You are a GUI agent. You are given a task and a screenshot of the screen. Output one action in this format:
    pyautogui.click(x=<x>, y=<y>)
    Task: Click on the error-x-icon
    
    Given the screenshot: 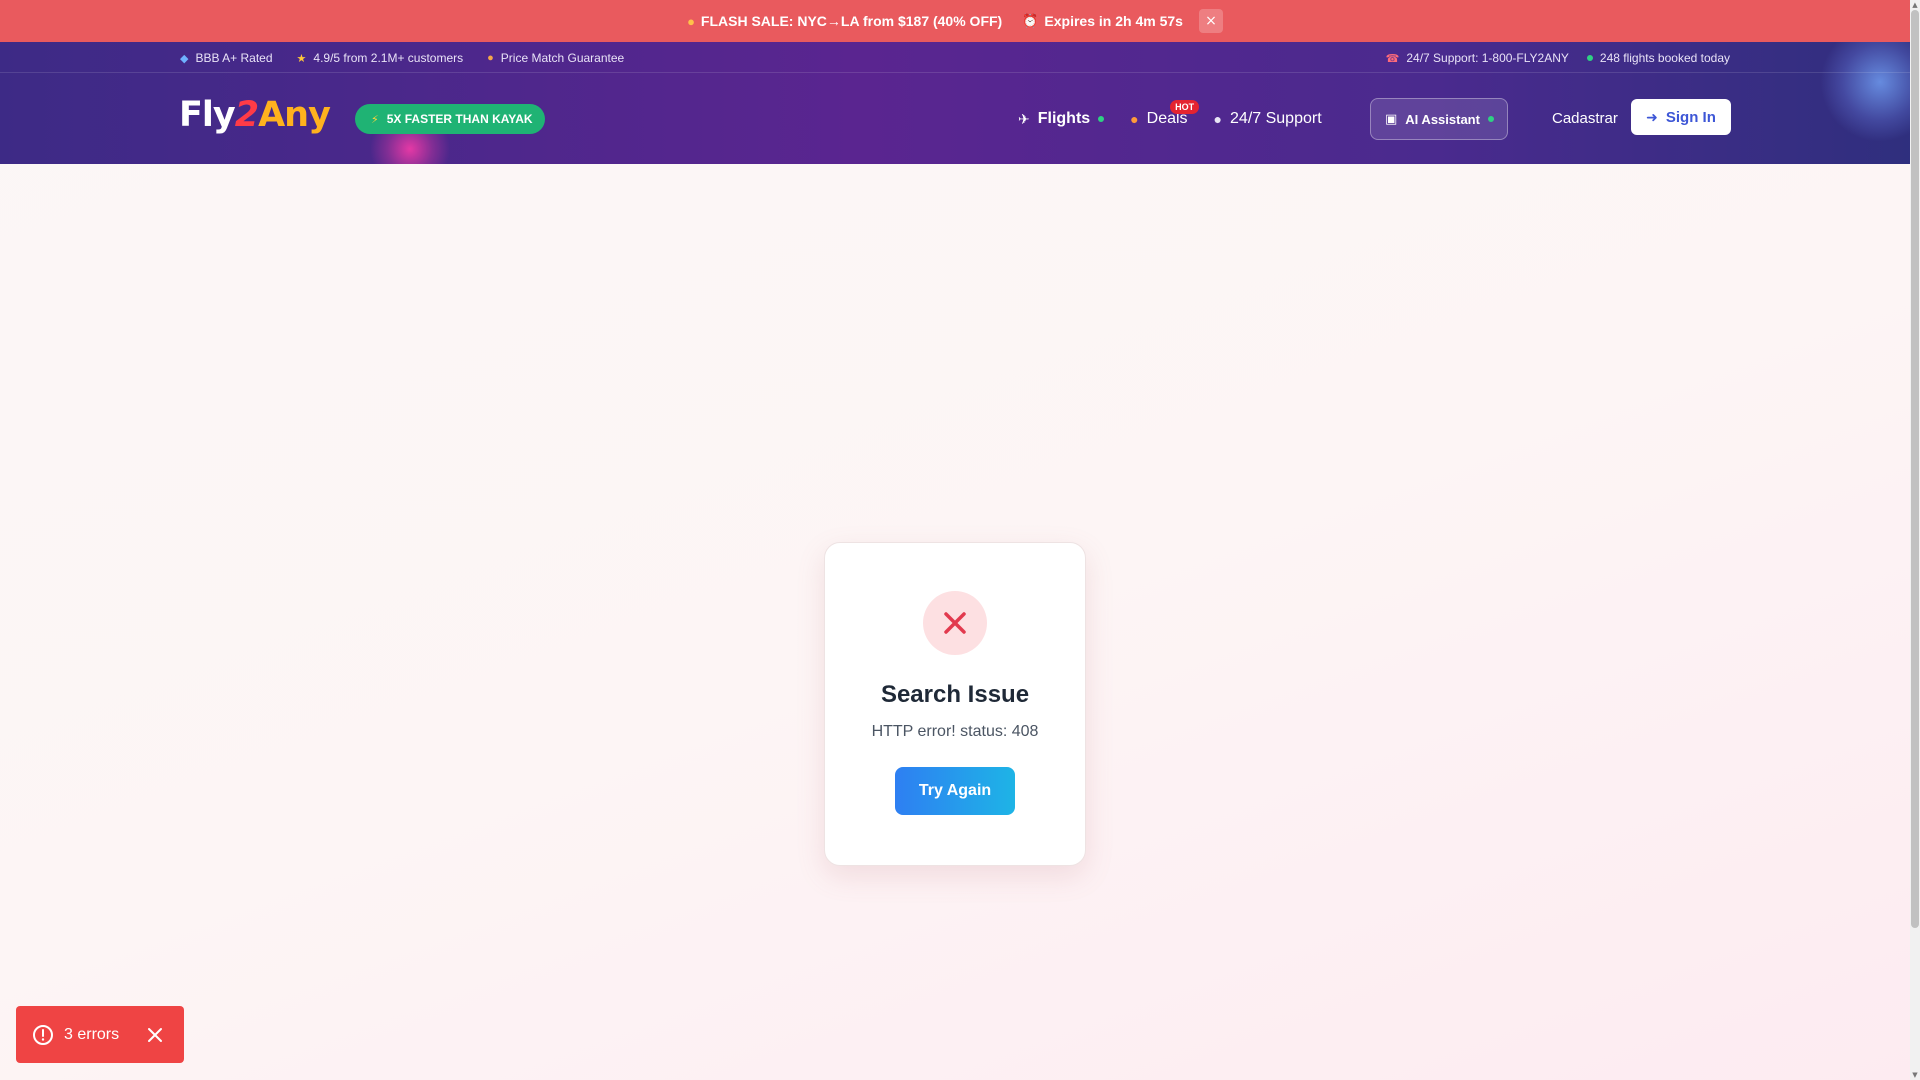 What is the action you would take?
    pyautogui.click(x=955, y=623)
    